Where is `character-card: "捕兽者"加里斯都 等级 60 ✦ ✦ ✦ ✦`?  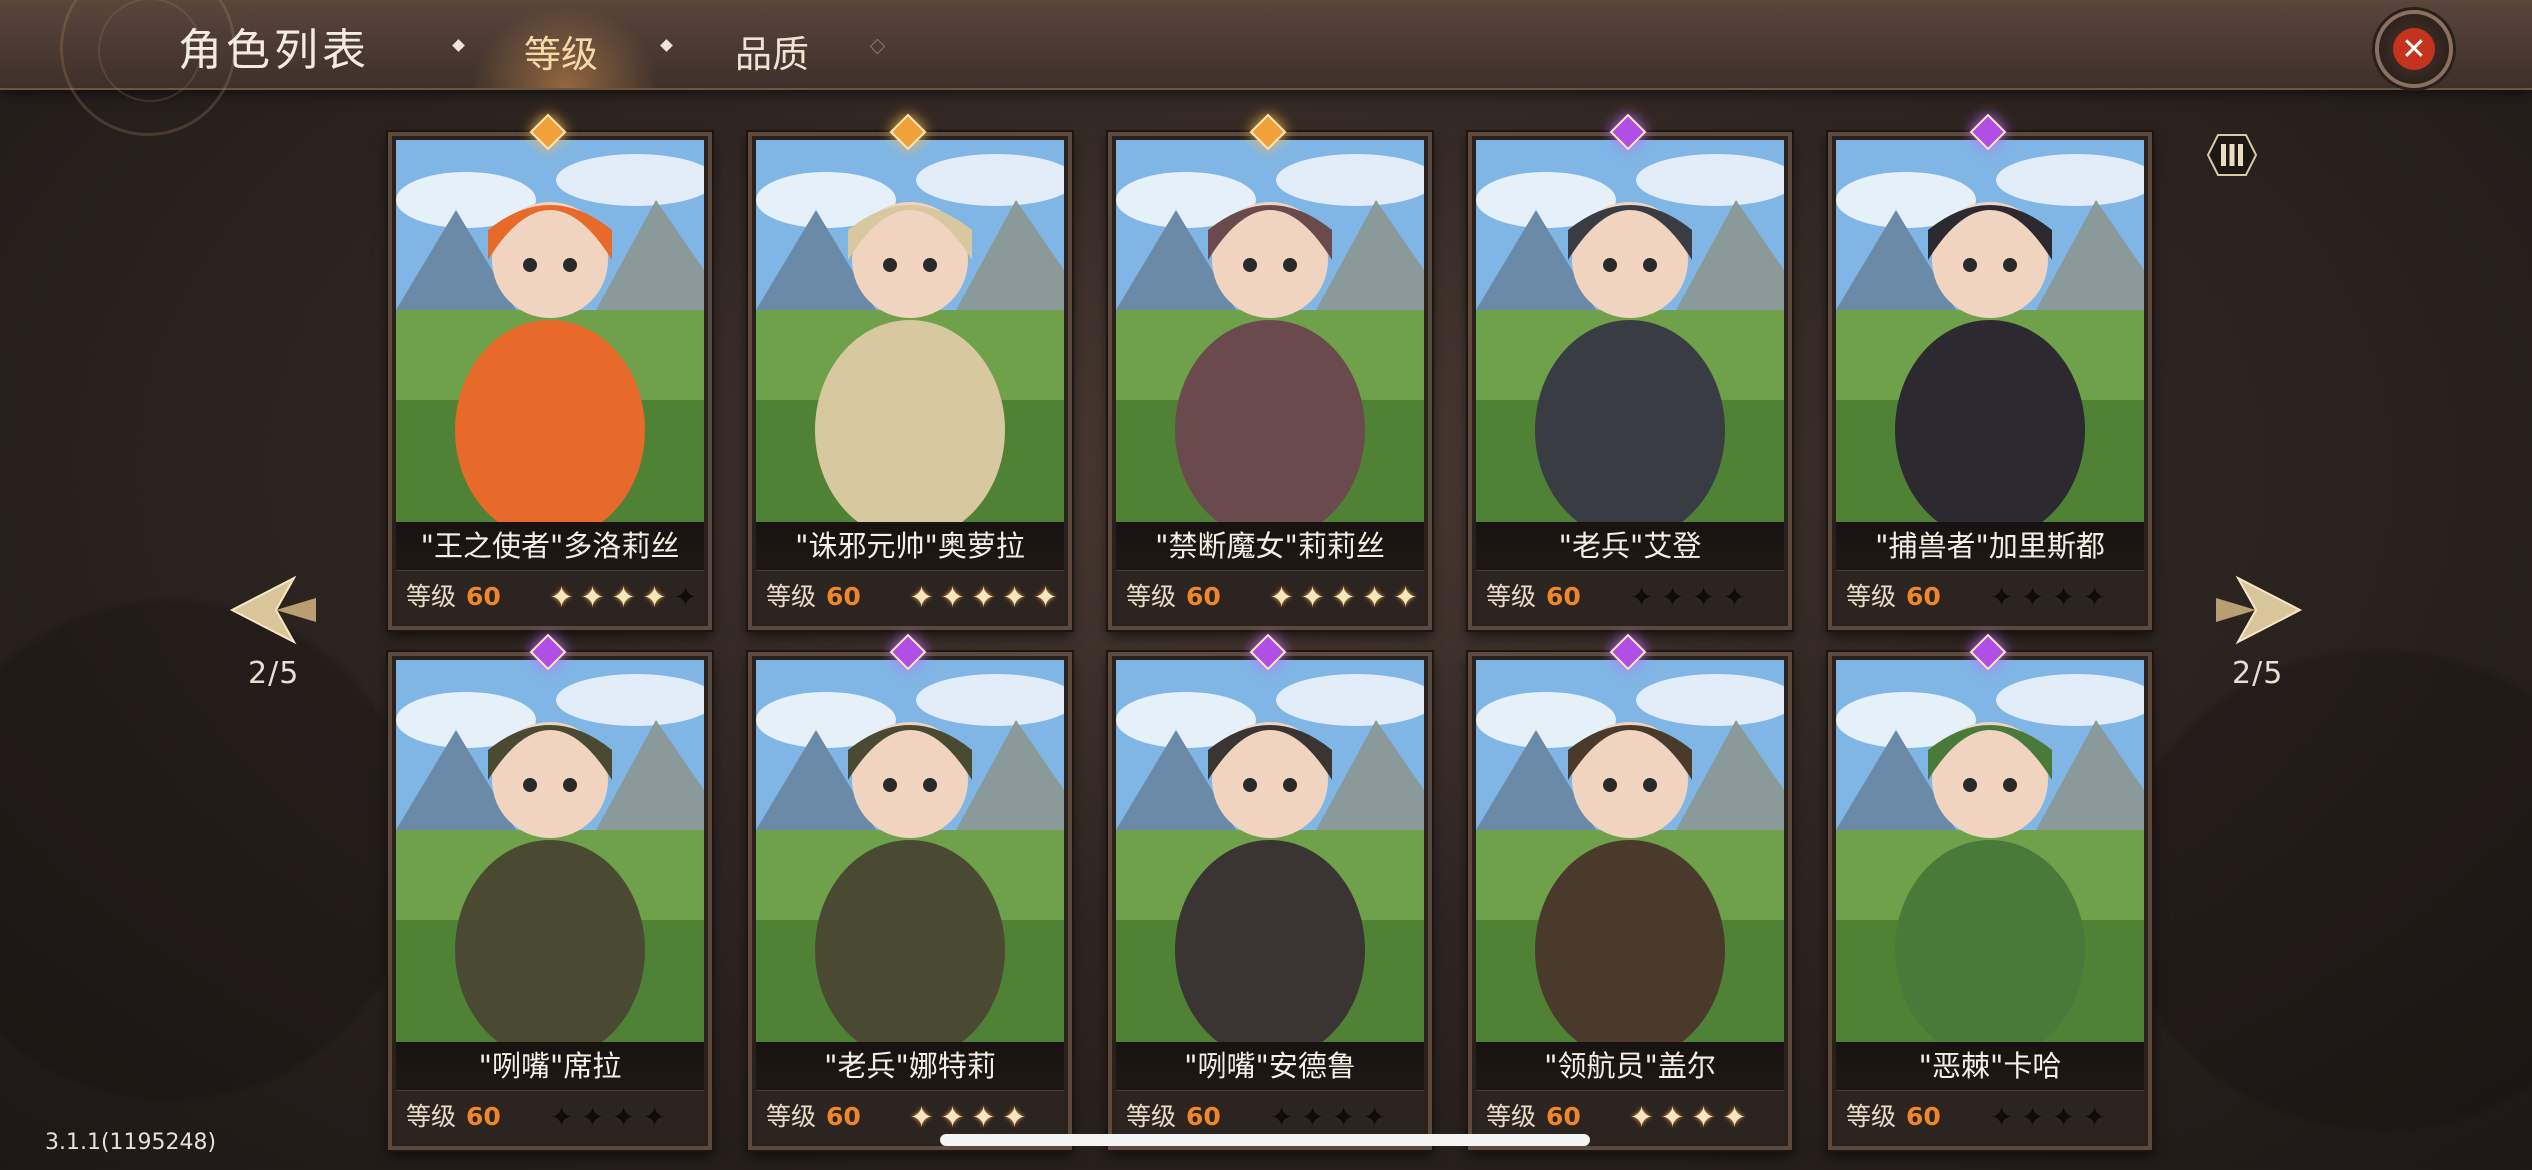 character-card: "捕兽者"加里斯都 等级 60 ✦ ✦ ✦ ✦ is located at coordinates (1990, 381).